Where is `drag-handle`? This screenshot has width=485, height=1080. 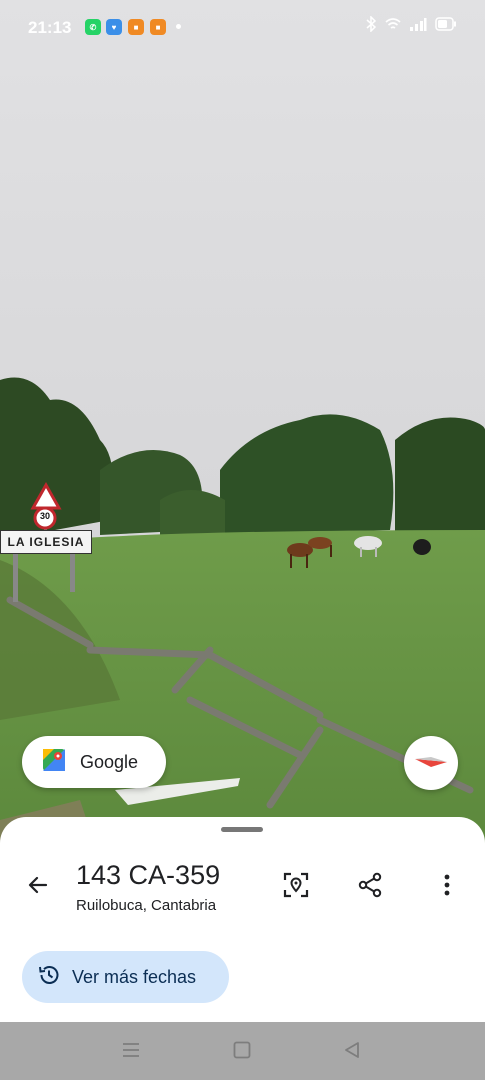 drag-handle is located at coordinates (242, 829).